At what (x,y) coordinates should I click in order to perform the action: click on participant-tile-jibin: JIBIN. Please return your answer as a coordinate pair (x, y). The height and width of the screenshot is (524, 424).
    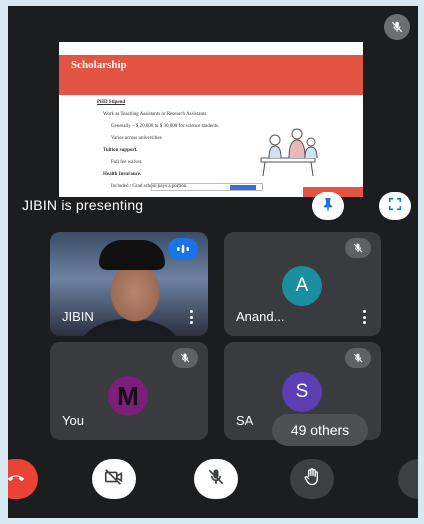
    Looking at the image, I should click on (129, 284).